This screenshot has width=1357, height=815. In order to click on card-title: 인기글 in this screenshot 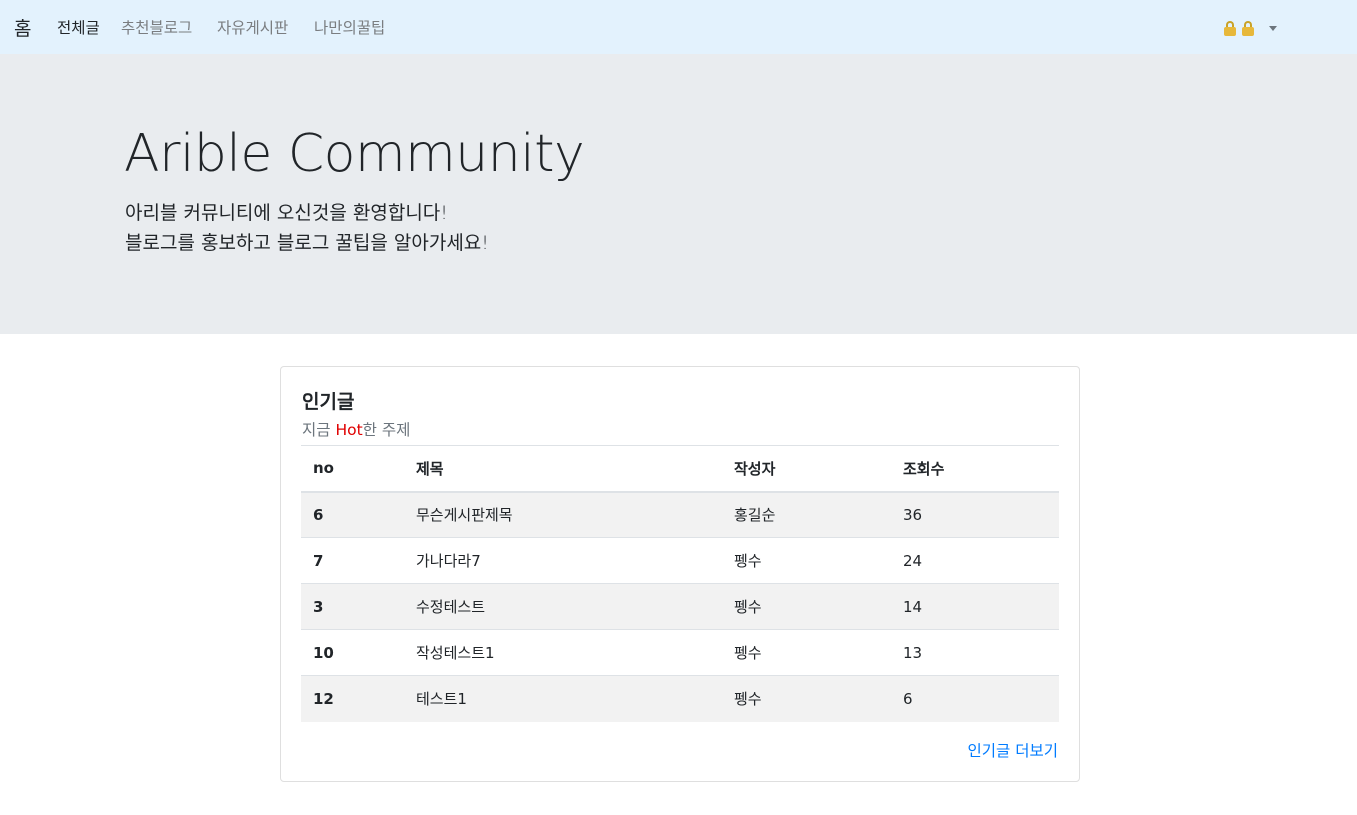, I will do `click(328, 402)`.